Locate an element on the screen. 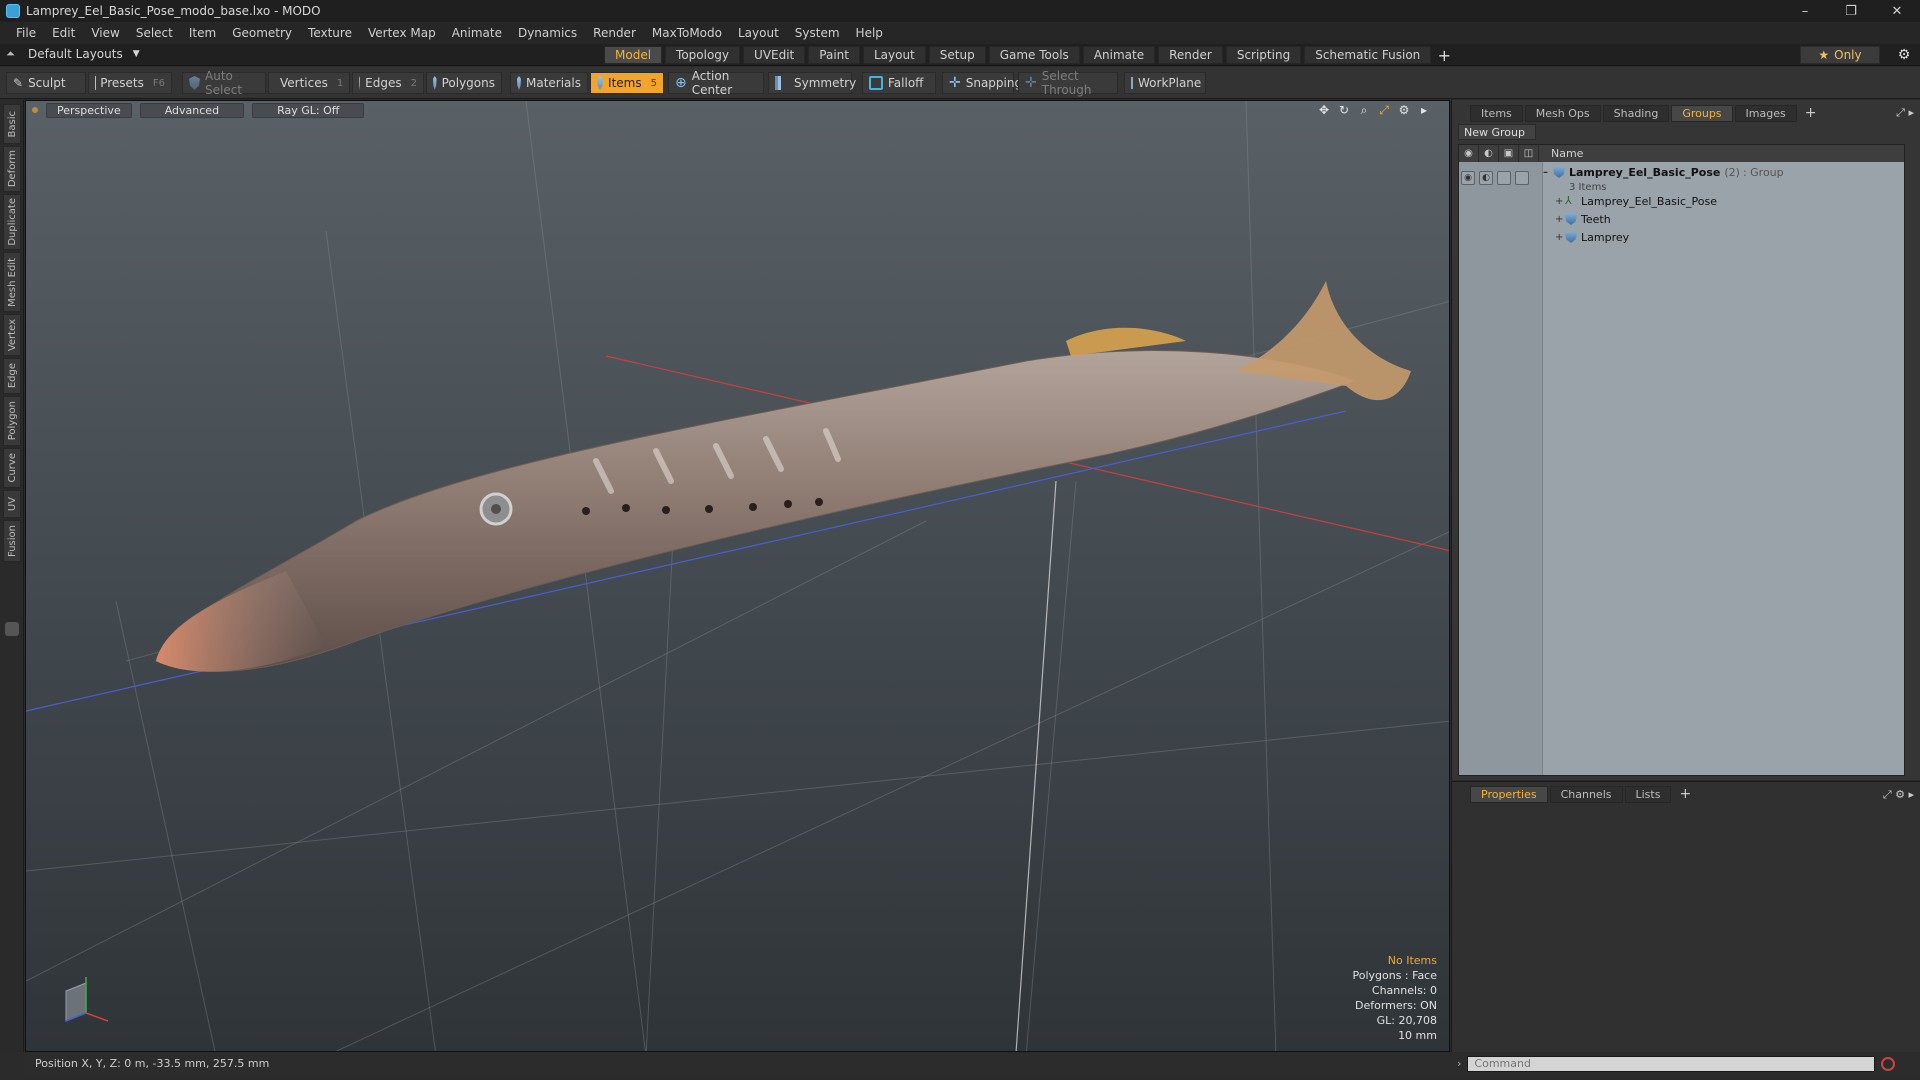 This screenshot has height=1080, width=1920. tab-properties: Properties is located at coordinates (1509, 794).